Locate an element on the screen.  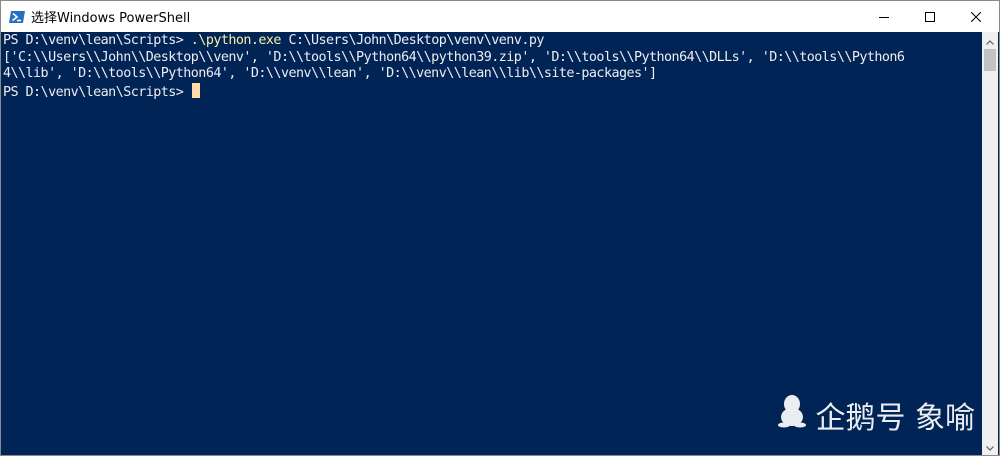
minimize-icon is located at coordinates (884, 17).